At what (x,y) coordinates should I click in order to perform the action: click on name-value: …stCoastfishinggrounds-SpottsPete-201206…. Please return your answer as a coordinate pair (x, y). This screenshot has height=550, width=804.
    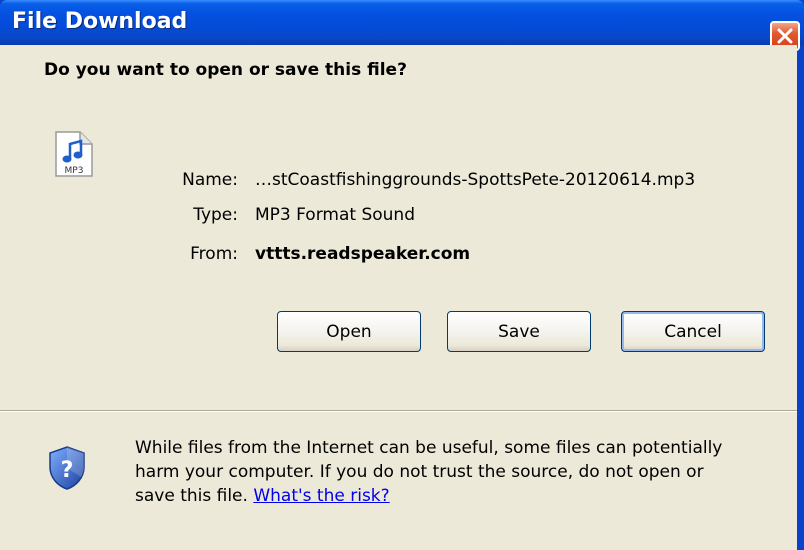
    Looking at the image, I should click on (475, 180).